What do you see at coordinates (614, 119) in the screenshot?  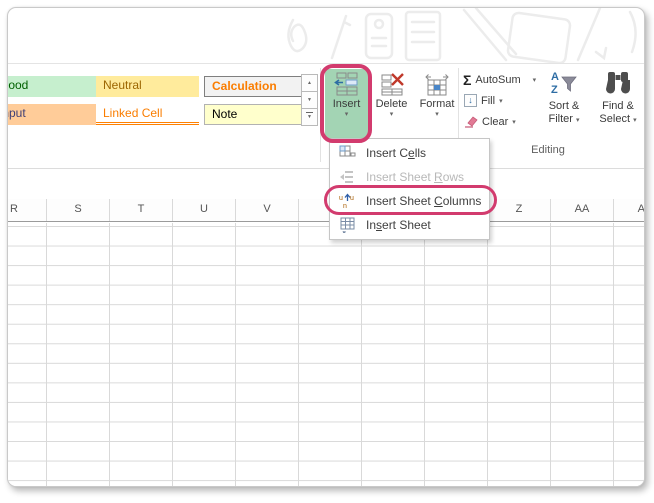 I see `find-select-label-line2: Select` at bounding box center [614, 119].